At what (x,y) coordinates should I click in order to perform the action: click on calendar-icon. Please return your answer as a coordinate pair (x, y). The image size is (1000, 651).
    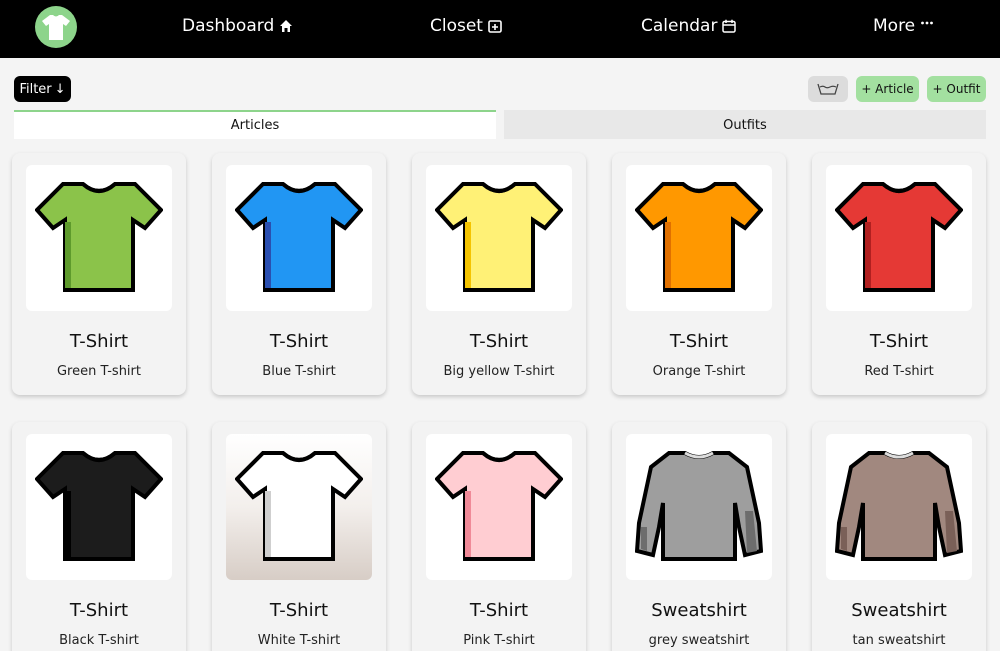
    Looking at the image, I should click on (729, 26).